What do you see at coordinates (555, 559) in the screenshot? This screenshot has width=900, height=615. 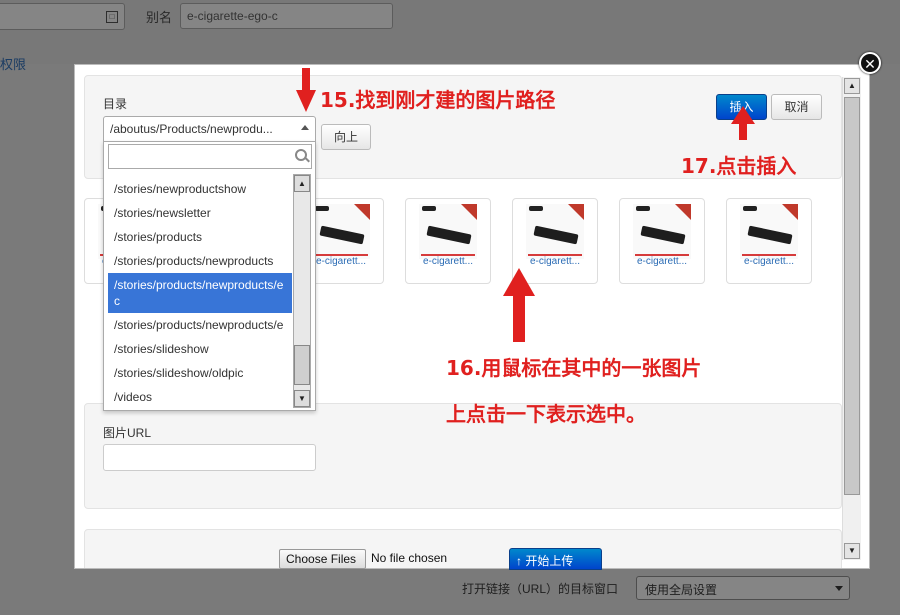 I see `upload-button: ↑ 开始上传` at bounding box center [555, 559].